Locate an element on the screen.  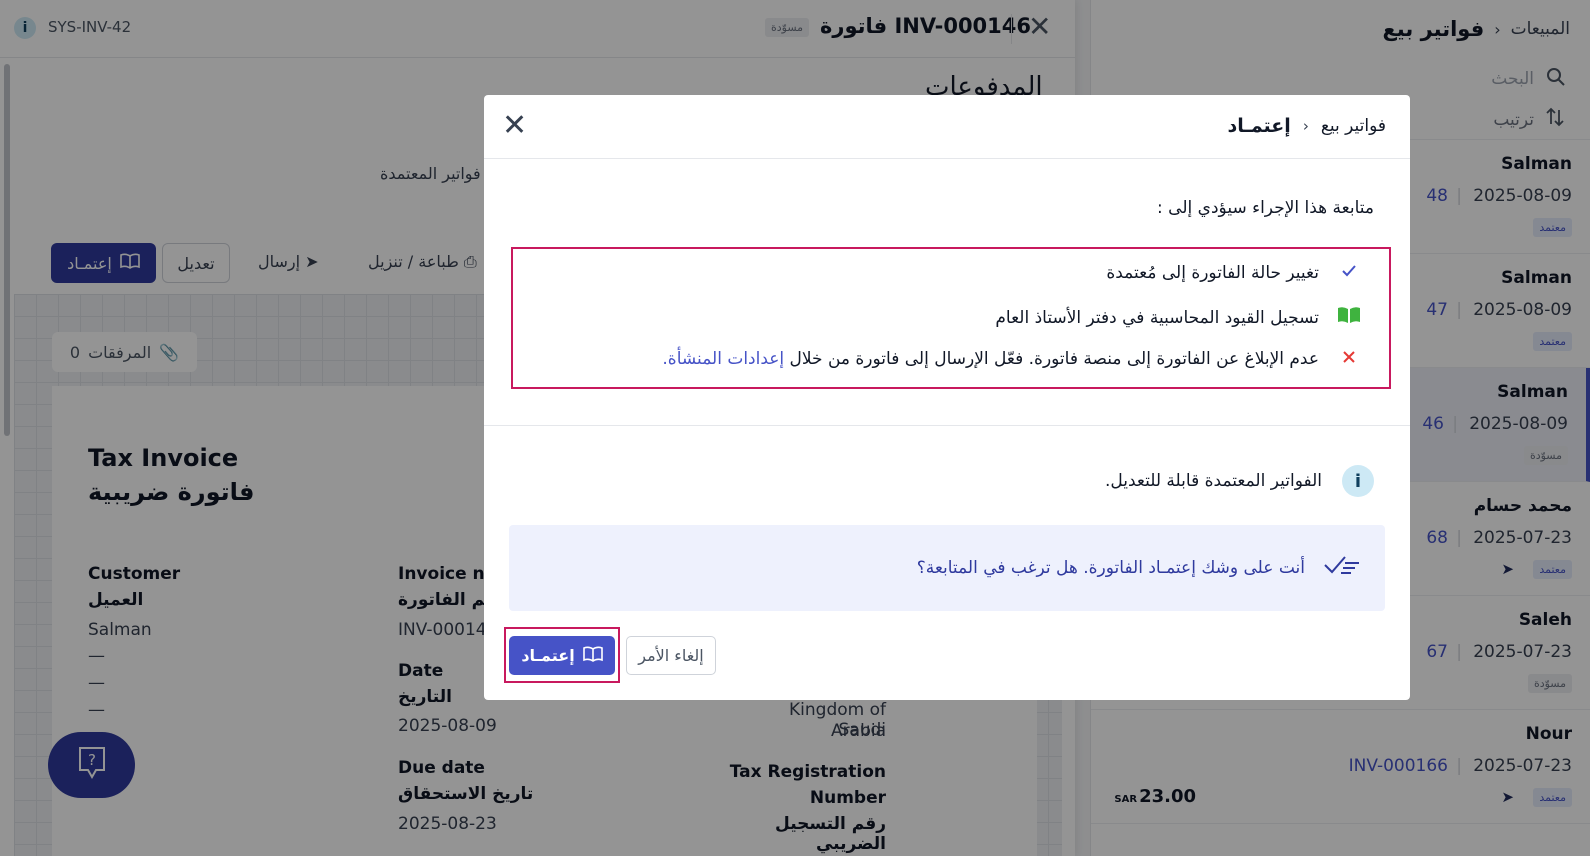
info-note: i الفواتير المعتمدة قابلة للتعديل. is located at coordinates (1239, 481).